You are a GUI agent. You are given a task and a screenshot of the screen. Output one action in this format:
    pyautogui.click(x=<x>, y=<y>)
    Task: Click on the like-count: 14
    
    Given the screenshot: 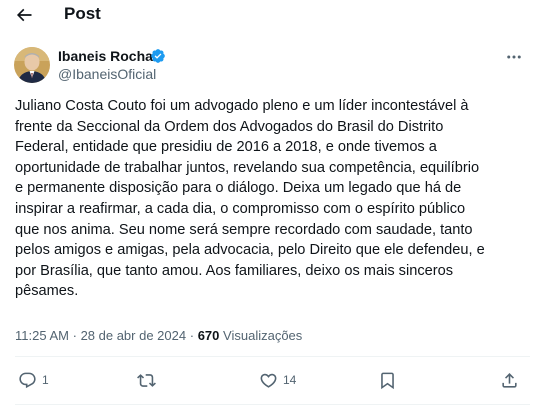 What is the action you would take?
    pyautogui.click(x=290, y=380)
    